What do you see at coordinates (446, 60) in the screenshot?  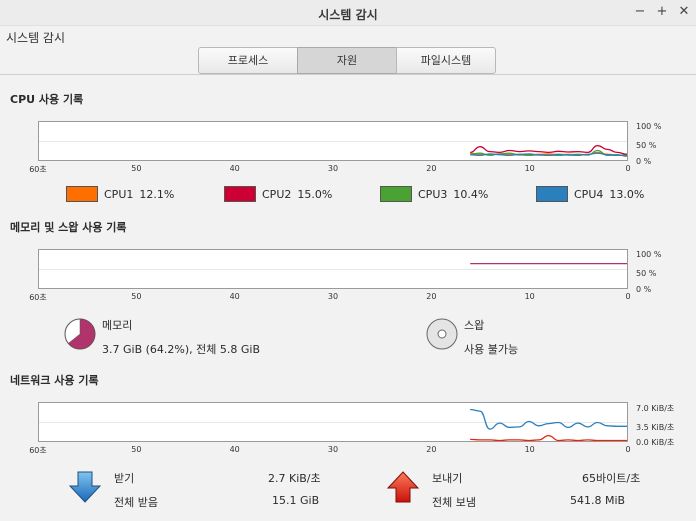 I see `tab-filesystems: 파일시스템` at bounding box center [446, 60].